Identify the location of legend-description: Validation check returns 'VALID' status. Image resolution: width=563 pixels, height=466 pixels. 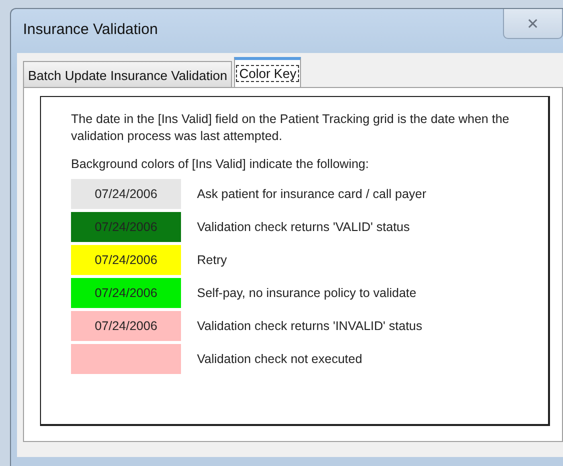
(303, 227).